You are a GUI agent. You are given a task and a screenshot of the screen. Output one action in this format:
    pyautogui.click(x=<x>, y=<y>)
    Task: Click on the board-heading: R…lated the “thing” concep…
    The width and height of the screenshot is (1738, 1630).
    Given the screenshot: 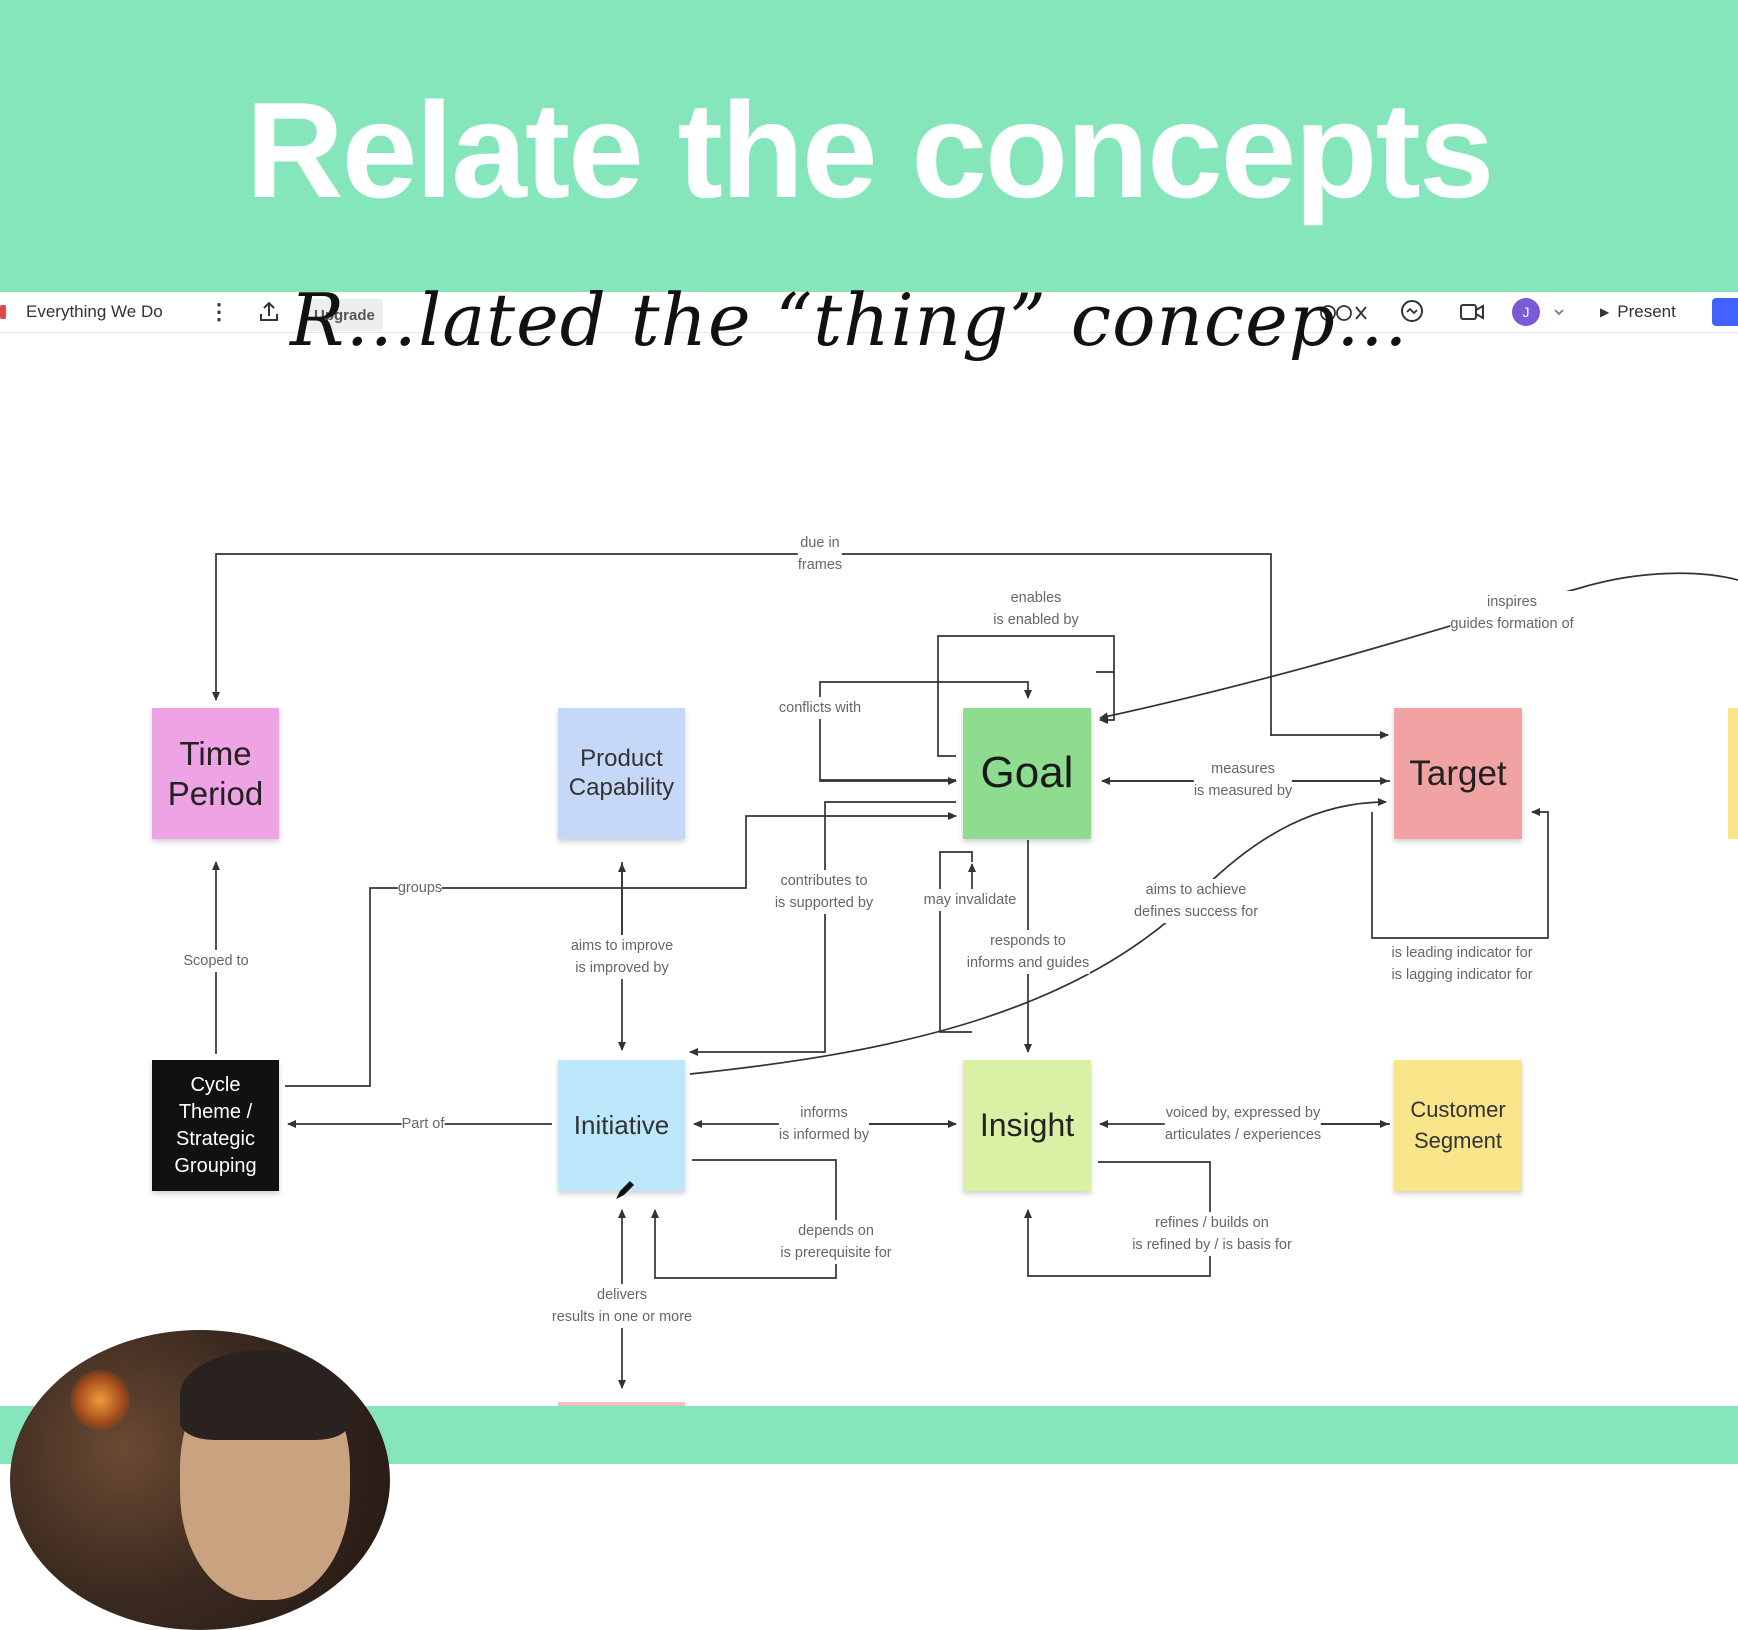 What is the action you would take?
    pyautogui.click(x=849, y=320)
    